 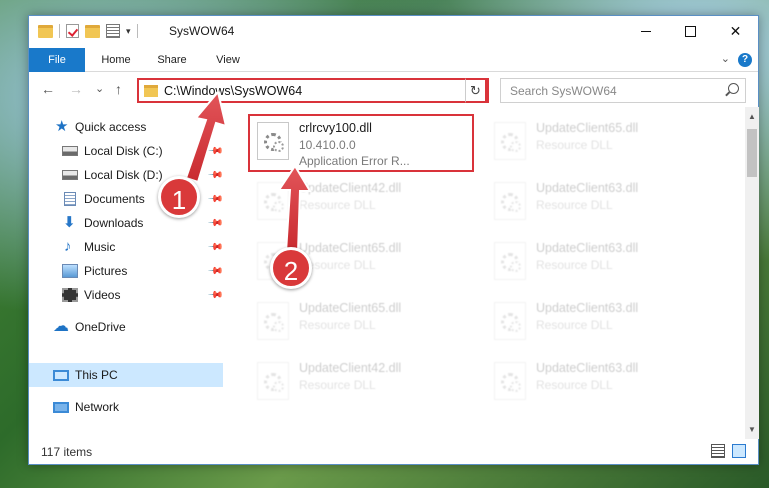 What do you see at coordinates (179, 197) in the screenshot?
I see `step-1-badge: 1` at bounding box center [179, 197].